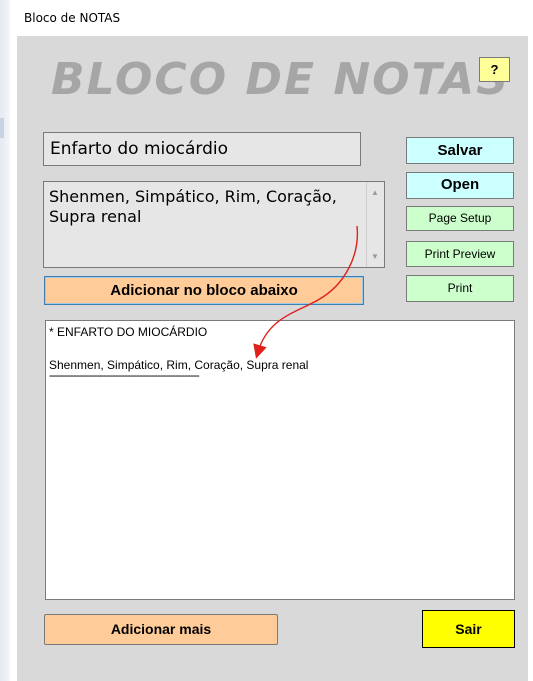 Image resolution: width=533 pixels, height=681 pixels. I want to click on left-window-edge, so click(5, 340).